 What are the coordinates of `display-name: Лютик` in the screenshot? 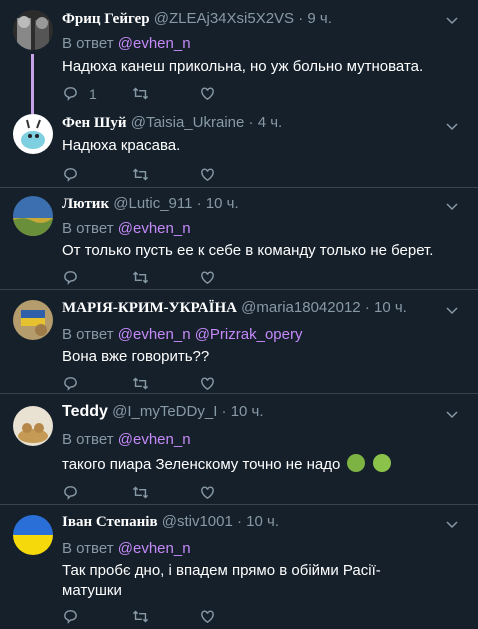 It's located at (85, 204).